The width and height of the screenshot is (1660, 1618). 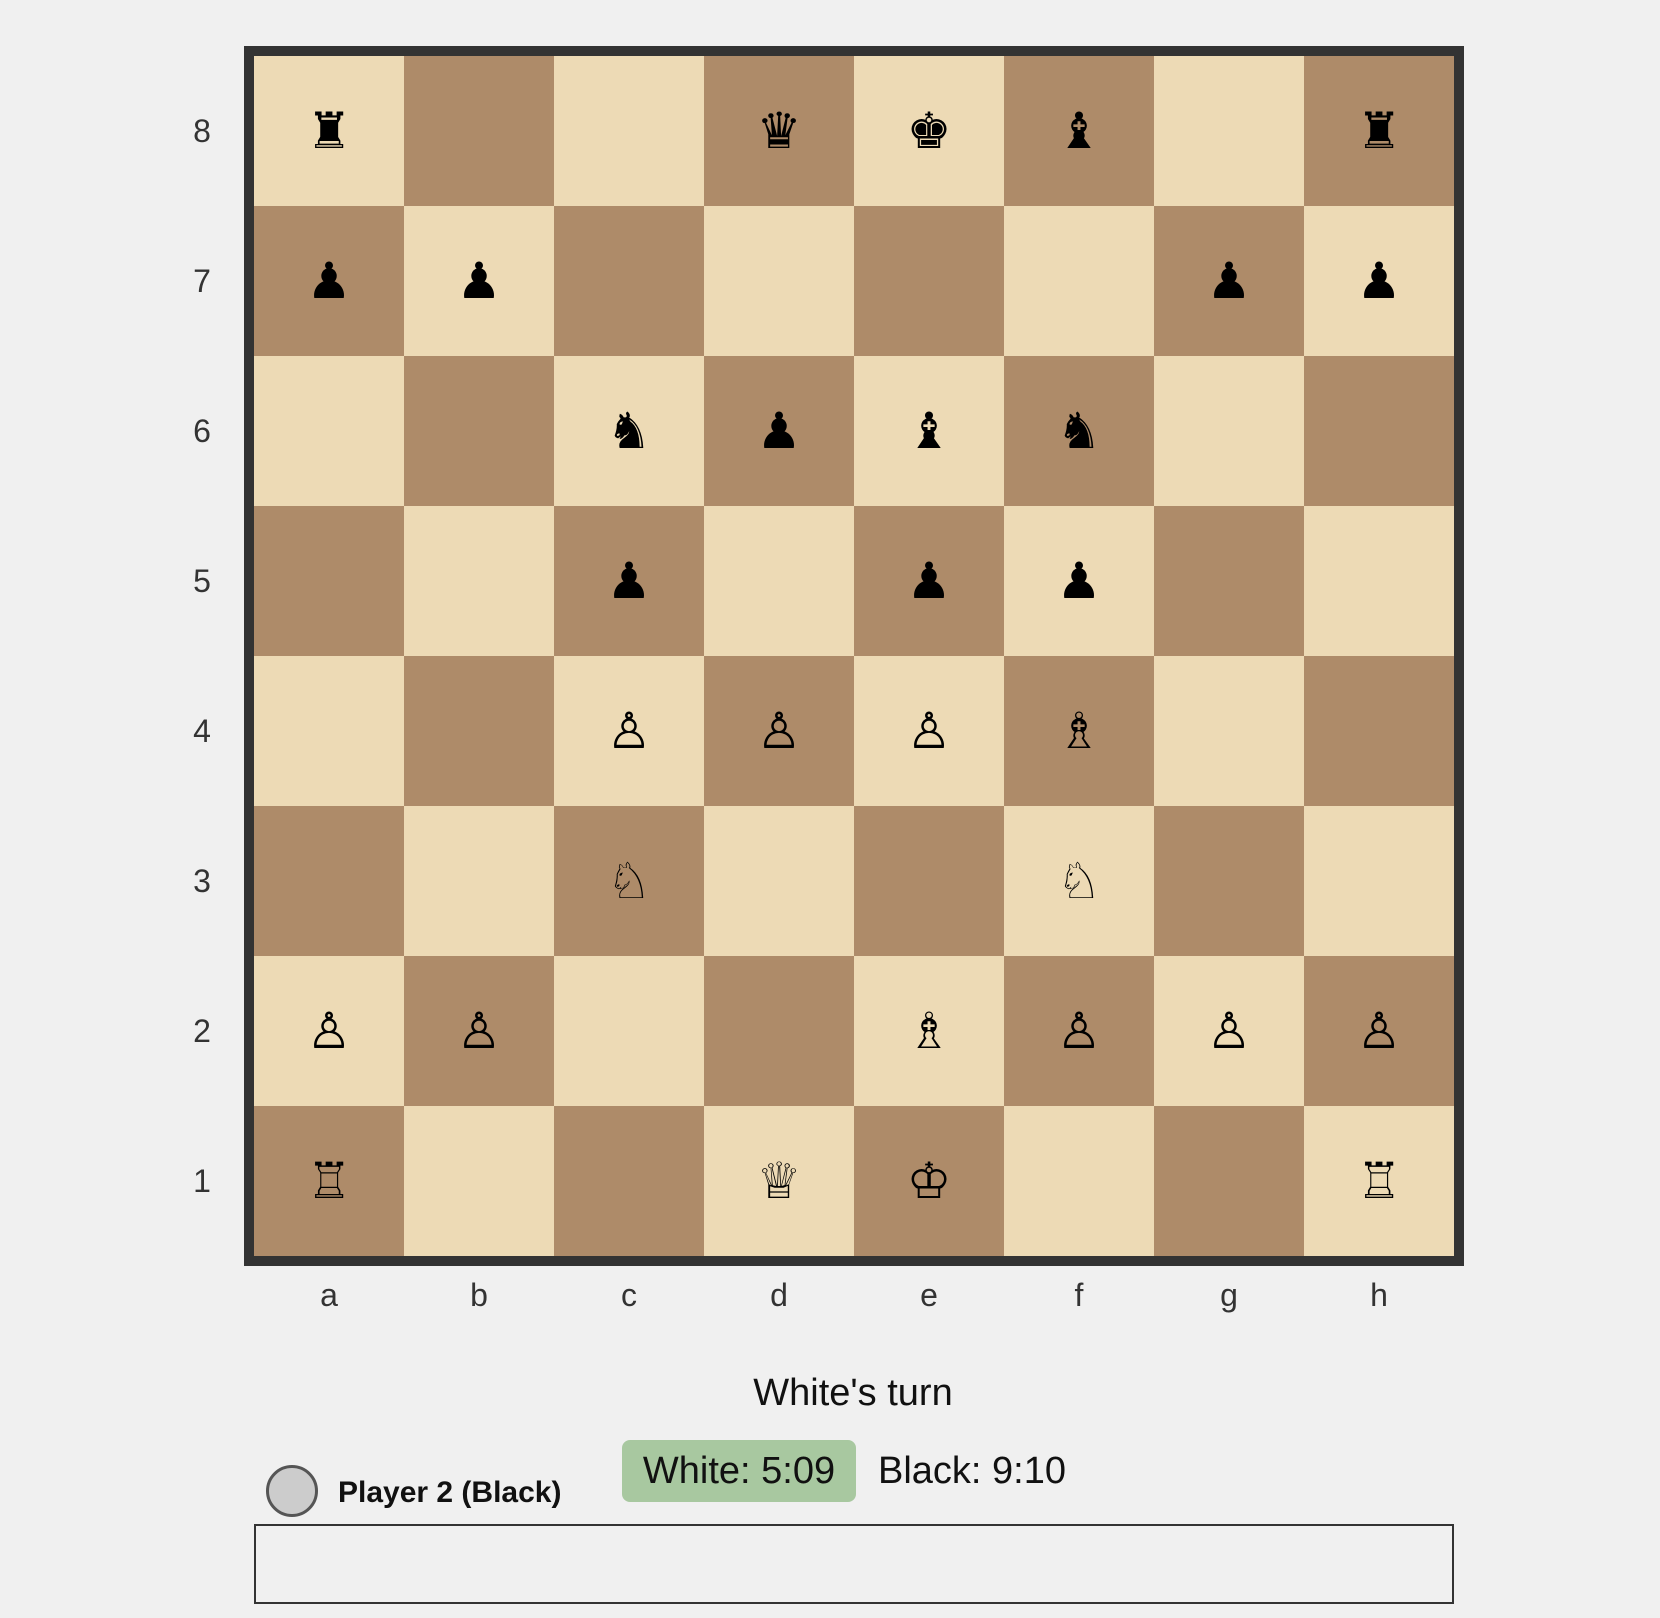 I want to click on square-e3, so click(x=929, y=881).